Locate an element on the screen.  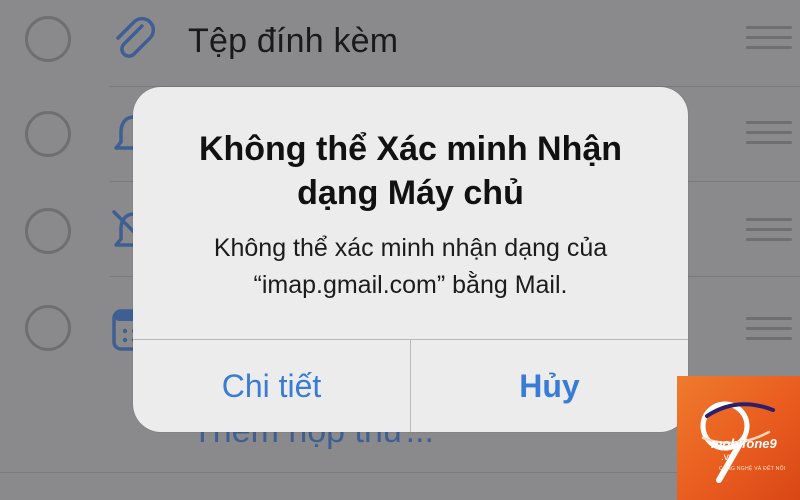
mobifone9-logo: mobifone9 .vn CÔNG NGHỆ VÀ ĐẾT NỐI is located at coordinates (738, 438).